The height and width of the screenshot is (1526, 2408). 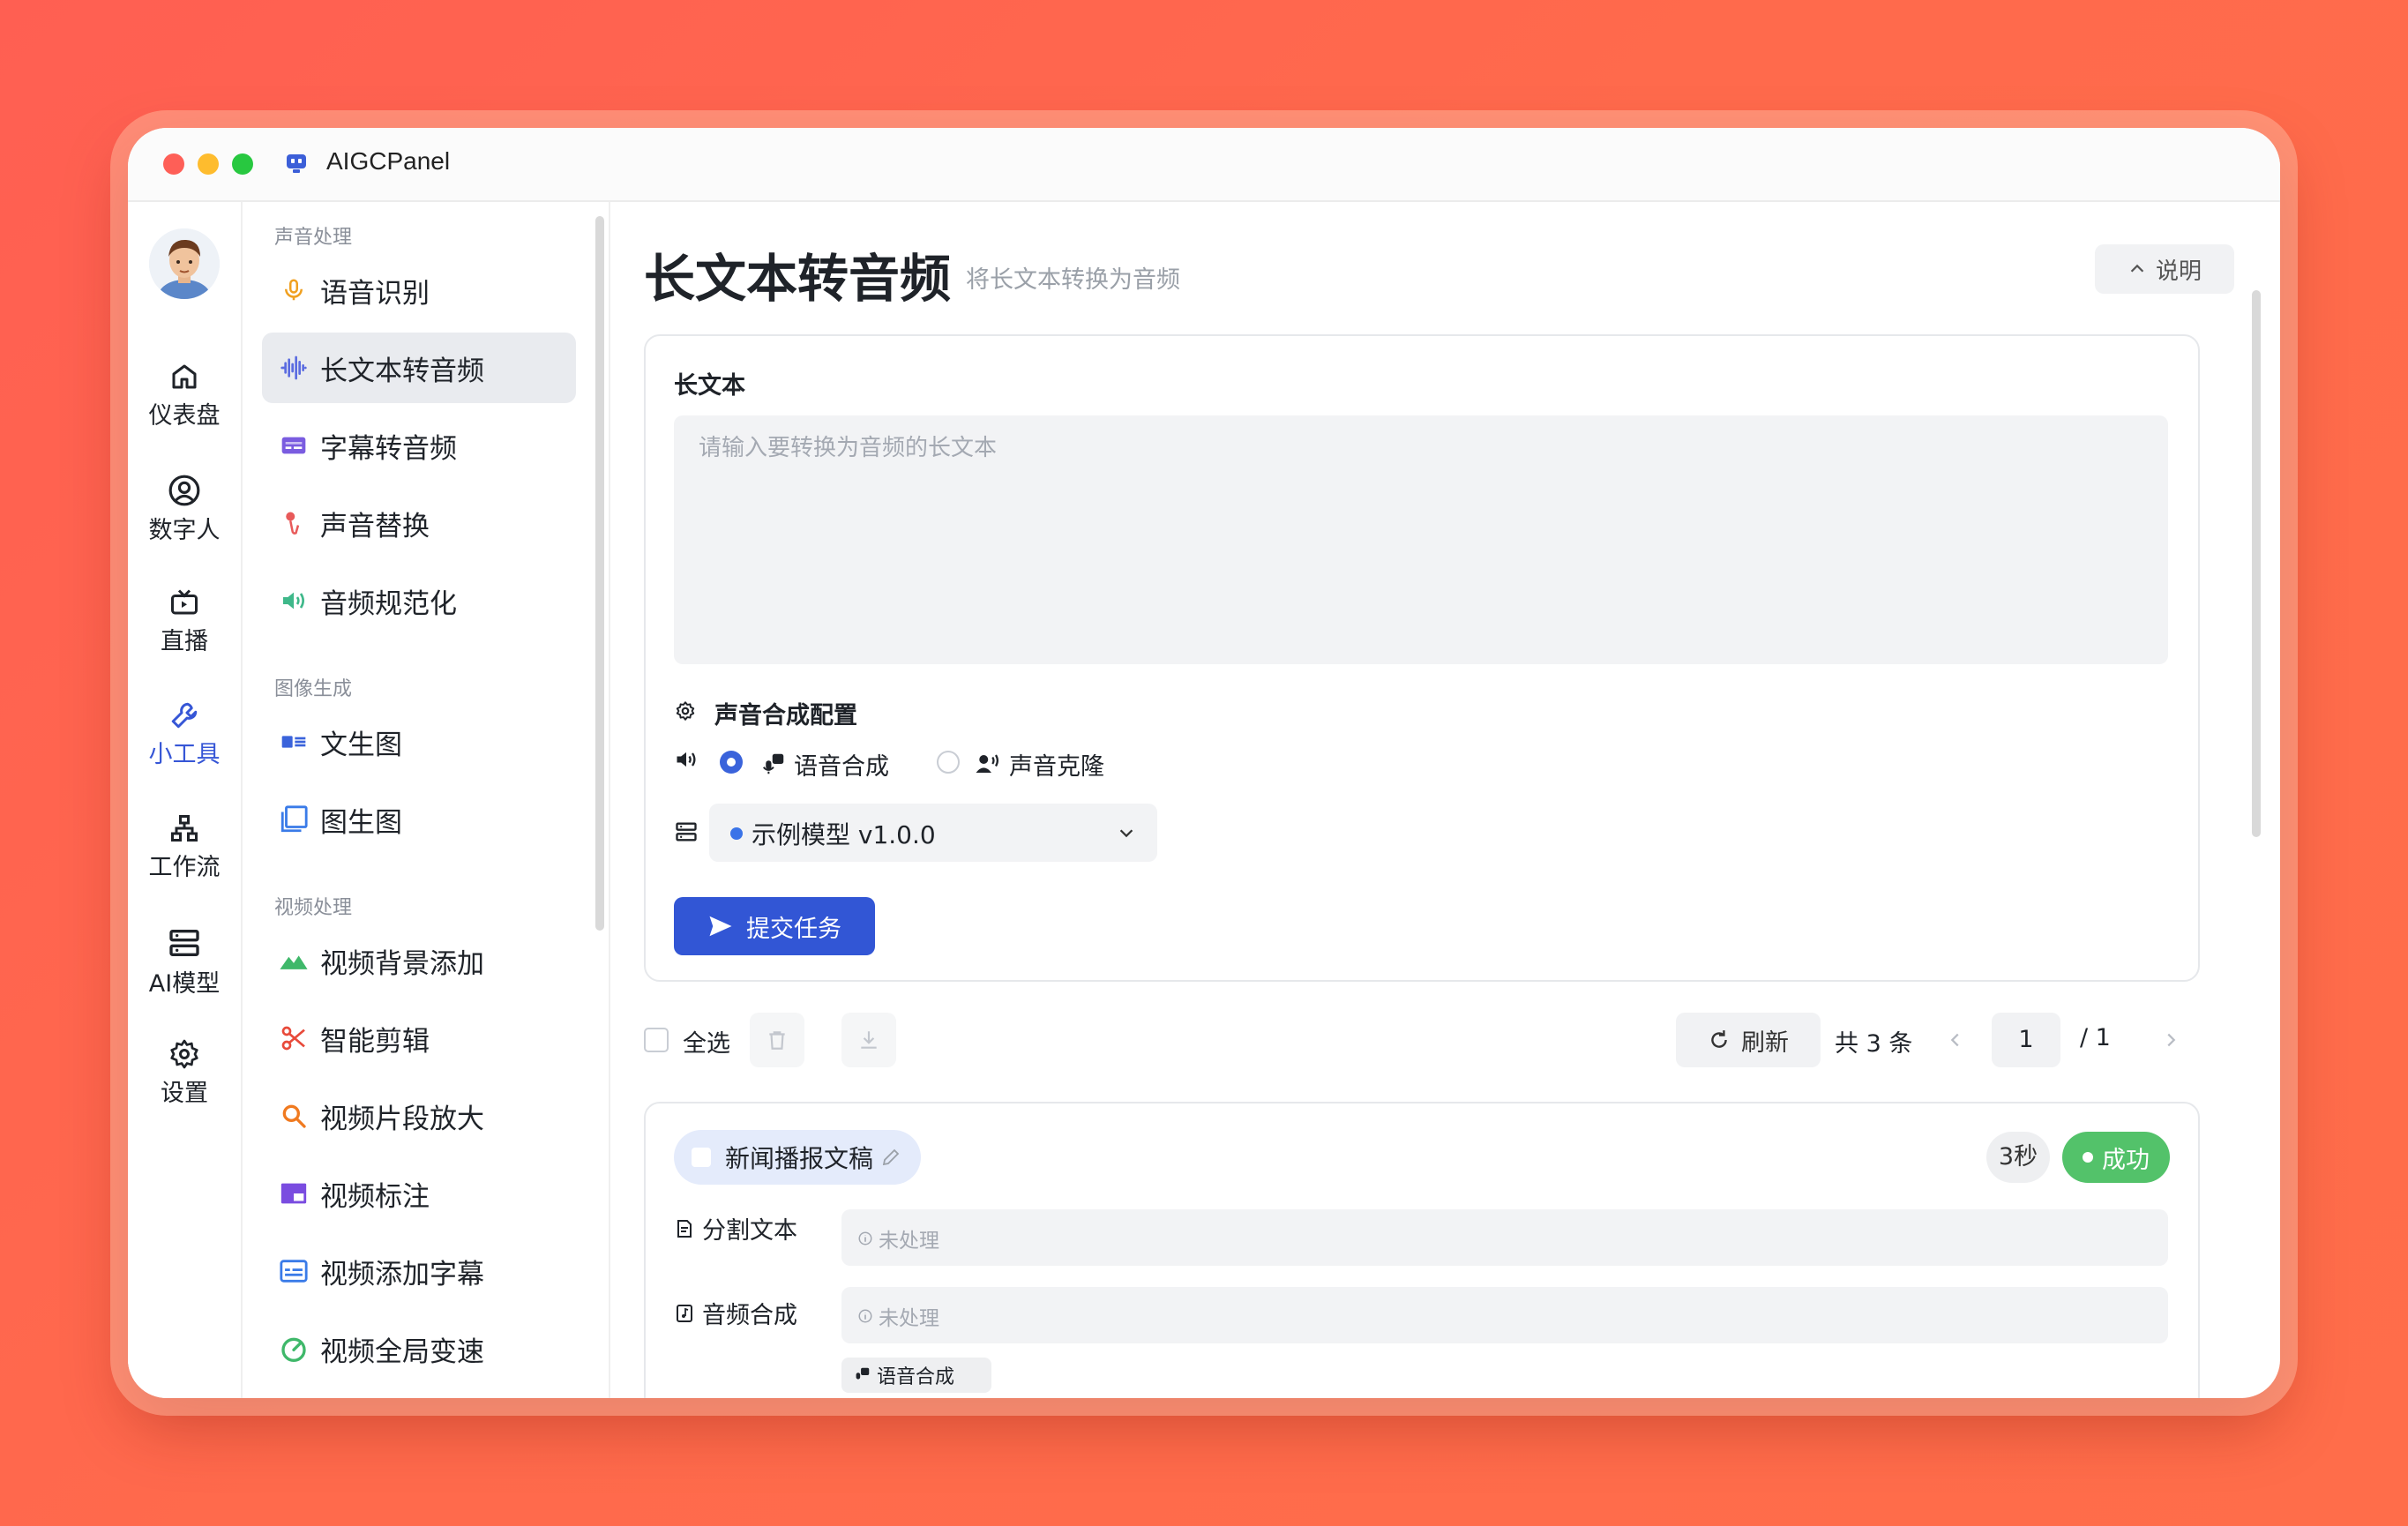 What do you see at coordinates (1874, 1044) in the screenshot?
I see `total-count: 共 3 条` at bounding box center [1874, 1044].